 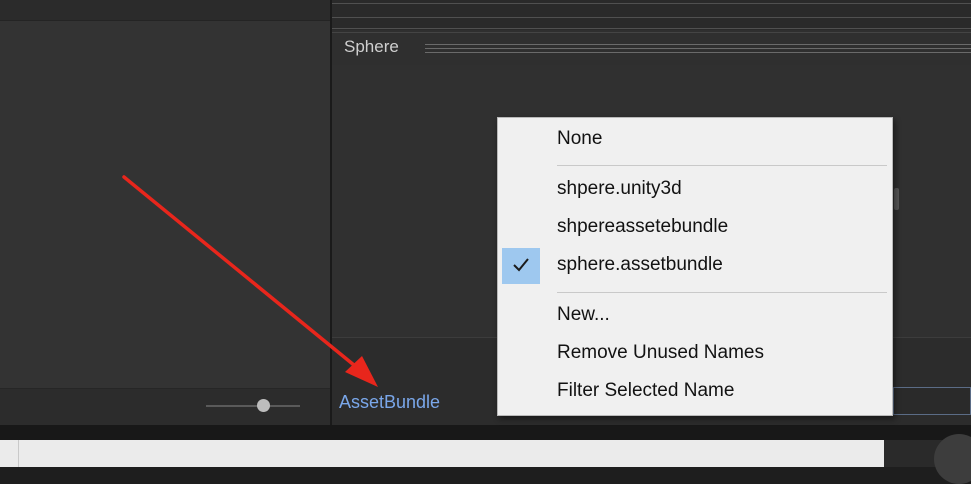 What do you see at coordinates (619, 188) in the screenshot?
I see `menu-item-label: shpere.unity3d` at bounding box center [619, 188].